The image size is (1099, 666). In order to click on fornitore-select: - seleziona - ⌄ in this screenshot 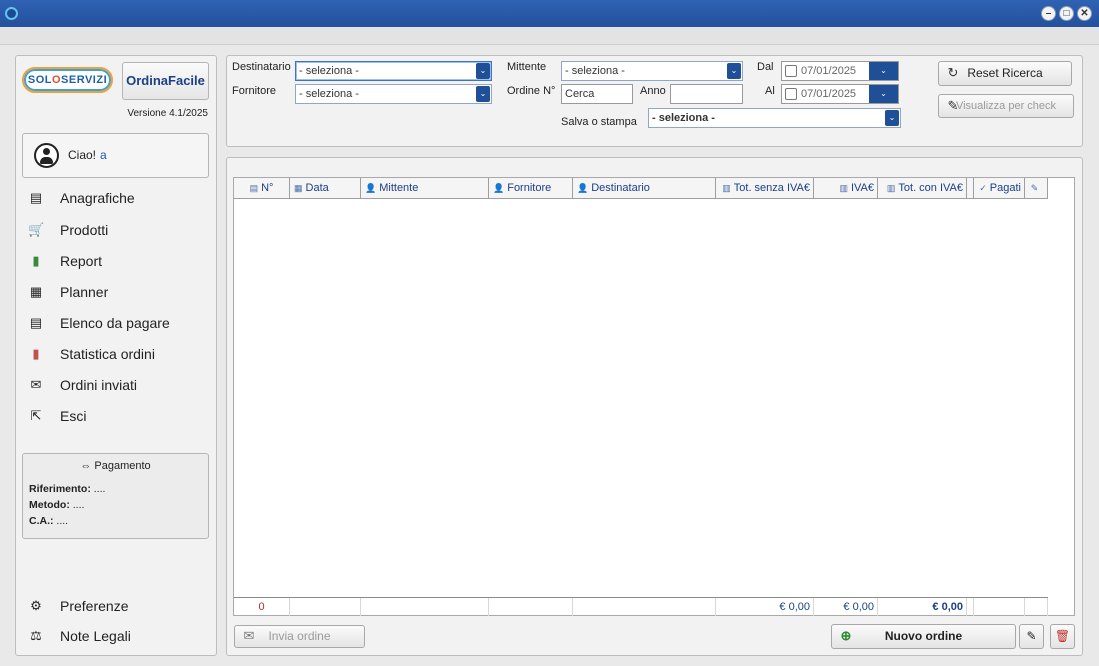, I will do `click(393, 94)`.